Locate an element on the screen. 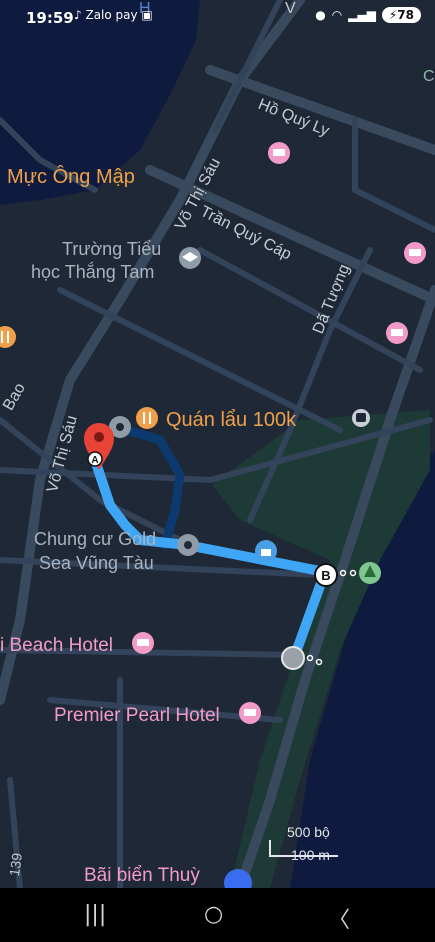  recents-button: ||| is located at coordinates (95, 914).